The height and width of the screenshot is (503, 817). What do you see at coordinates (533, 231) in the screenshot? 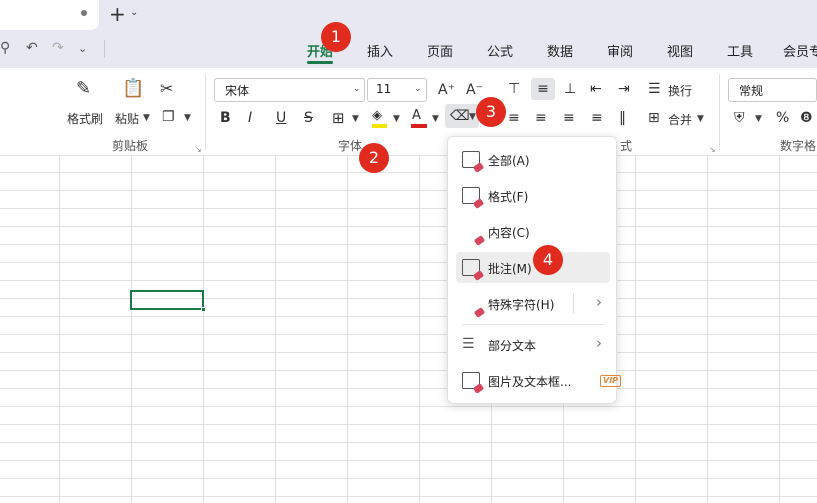
I see `menu-item-clear-content: 内容(C)` at bounding box center [533, 231].